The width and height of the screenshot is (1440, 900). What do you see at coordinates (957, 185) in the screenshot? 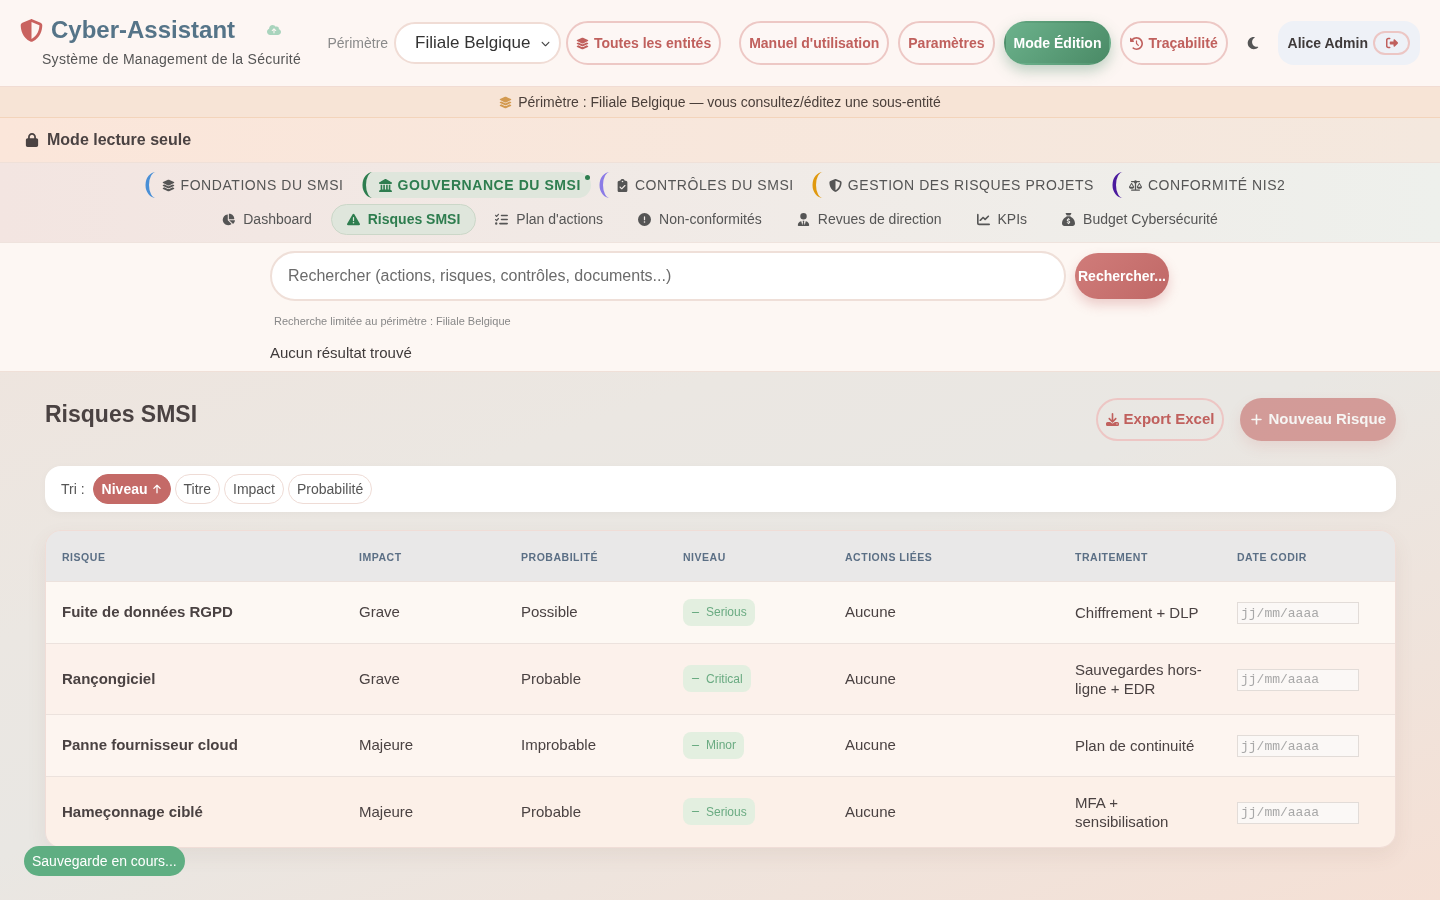
I see `module-tab: GESTION DES RISQUES PROJETS` at bounding box center [957, 185].